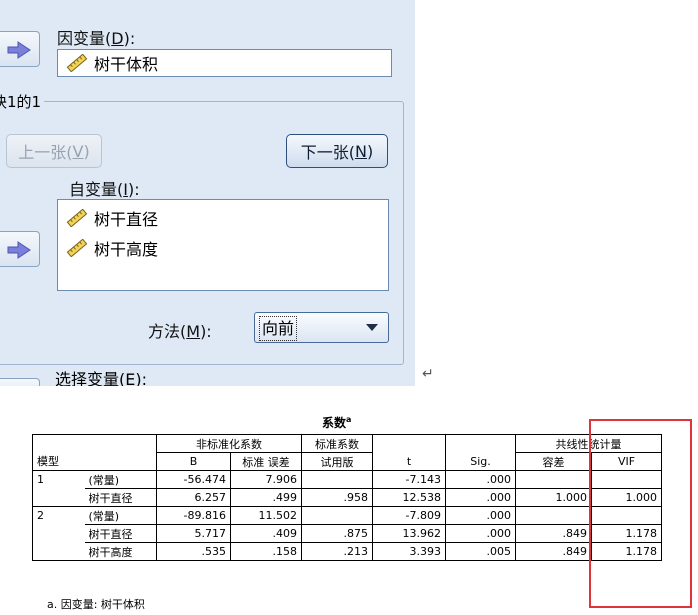 The image size is (698, 615). I want to click on cell-std-error: .158, so click(266, 551).